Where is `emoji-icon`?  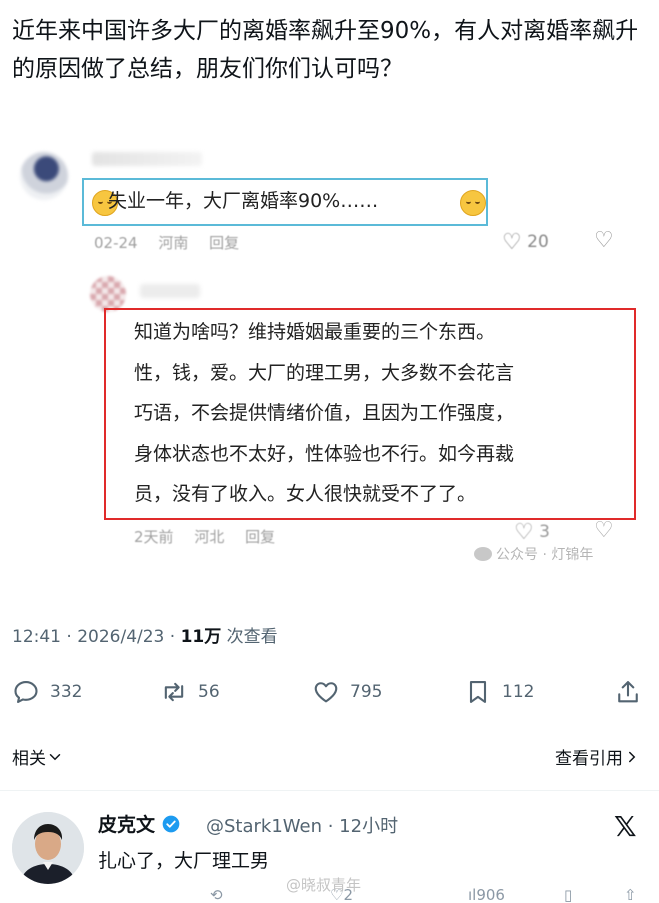 emoji-icon is located at coordinates (473, 203).